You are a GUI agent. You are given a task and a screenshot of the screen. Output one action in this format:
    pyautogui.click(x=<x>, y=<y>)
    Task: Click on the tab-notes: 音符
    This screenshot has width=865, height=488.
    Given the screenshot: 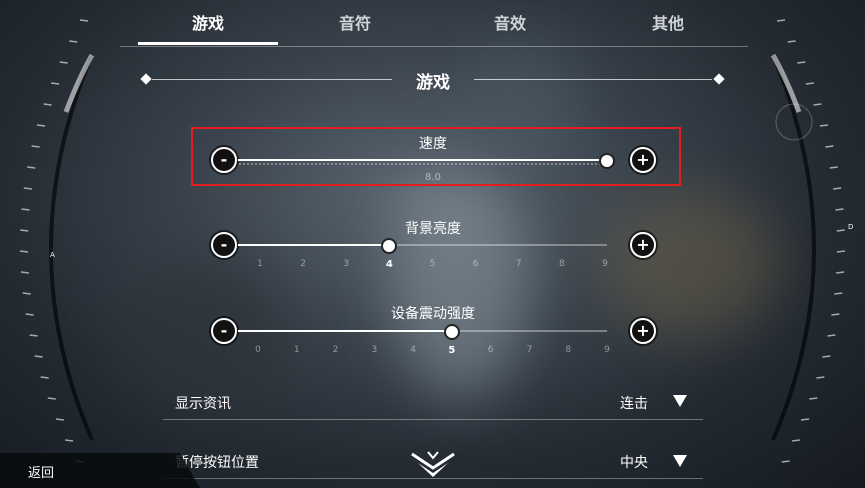 What is the action you would take?
    pyautogui.click(x=355, y=26)
    